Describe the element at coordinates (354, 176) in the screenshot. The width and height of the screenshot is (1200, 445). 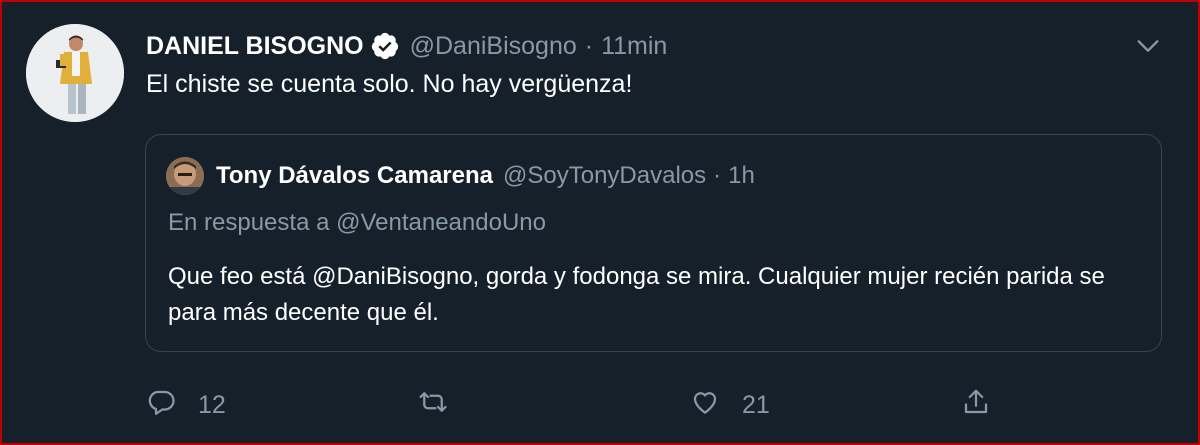
I see `quoted-author-name: Tony Dávalos Camarena` at that location.